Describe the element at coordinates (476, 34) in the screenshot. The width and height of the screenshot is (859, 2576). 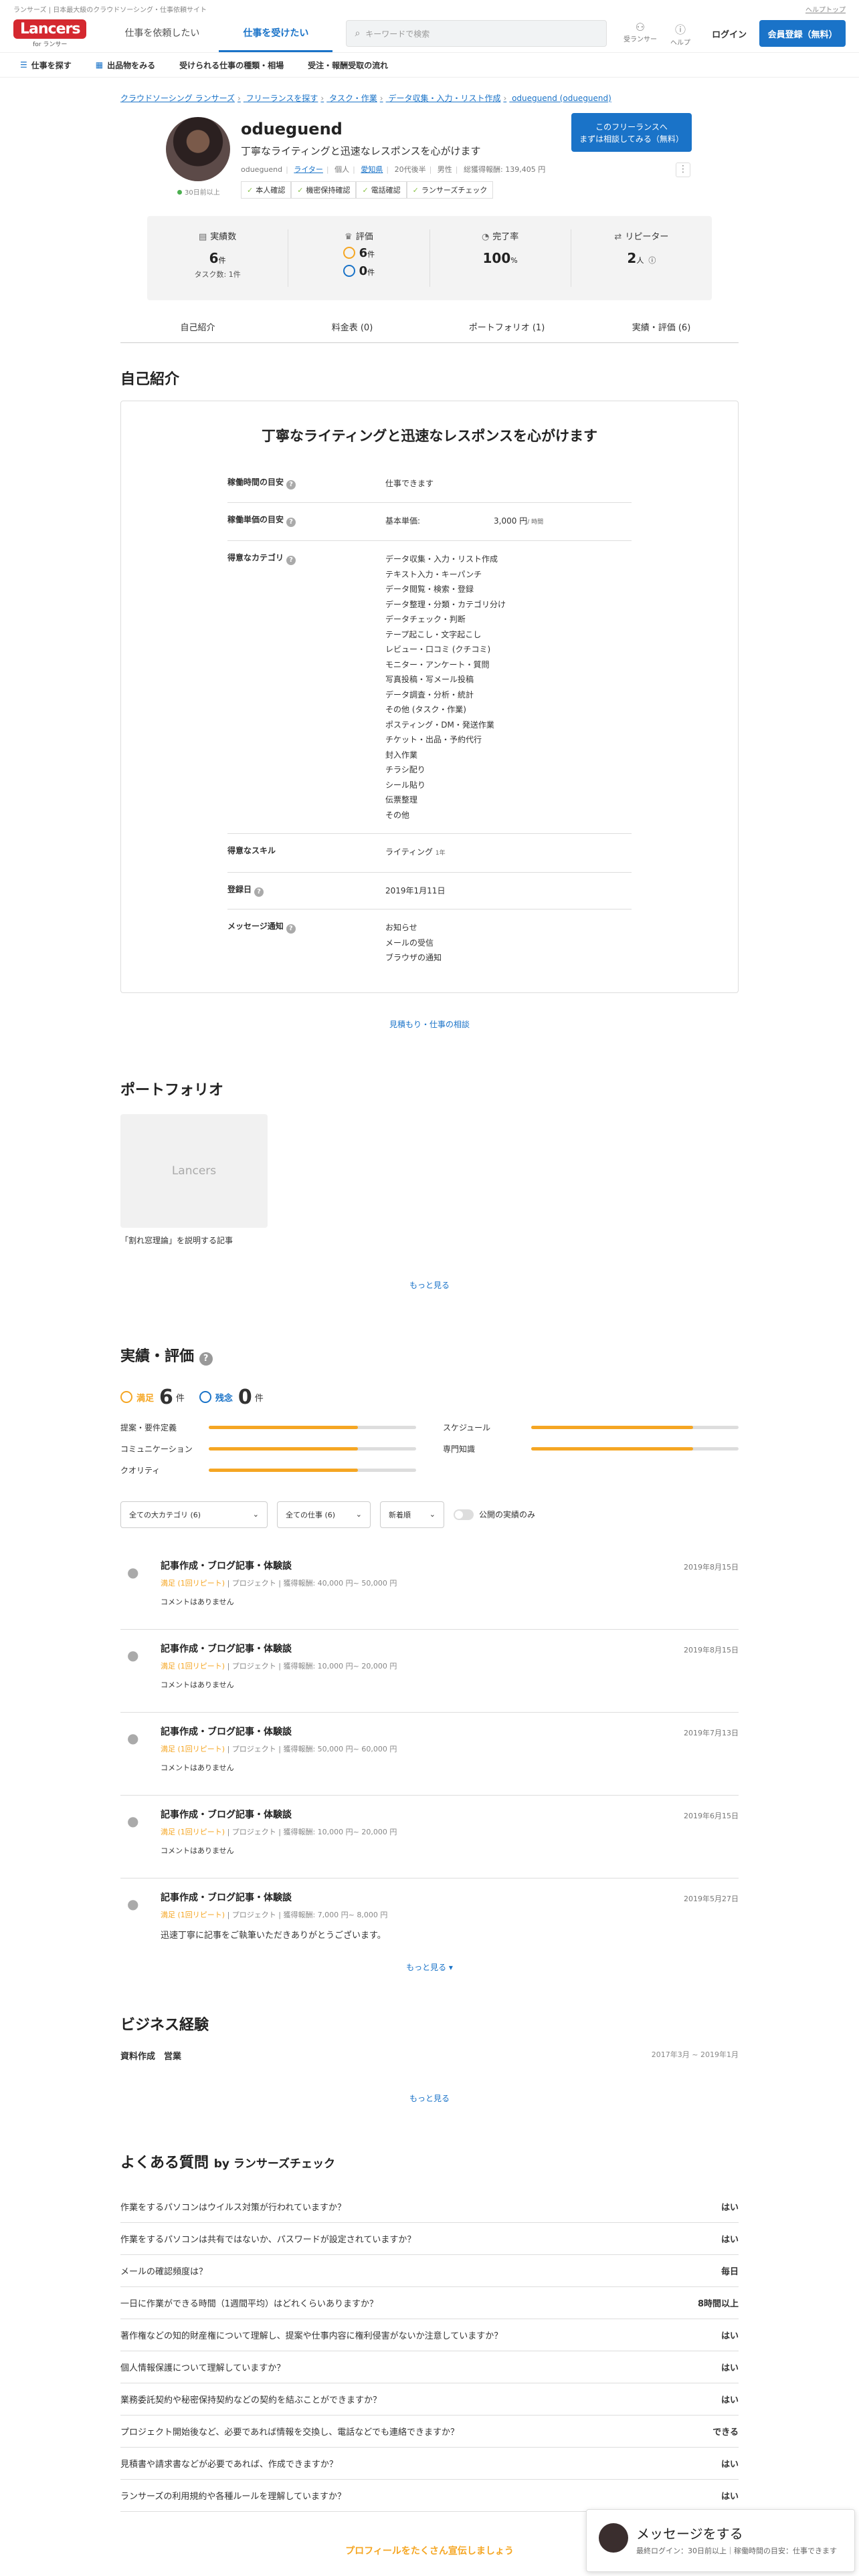
I see `search-input: ⌕ キーワードで検索` at that location.